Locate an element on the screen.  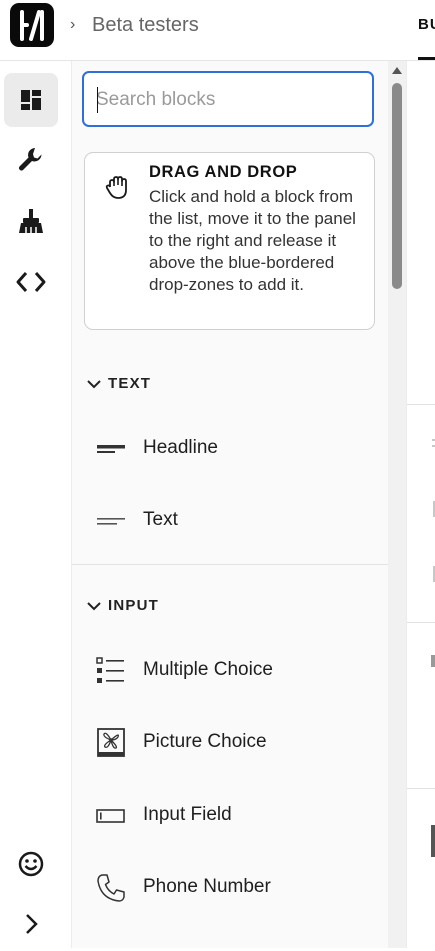
headline-icon is located at coordinates (111, 449).